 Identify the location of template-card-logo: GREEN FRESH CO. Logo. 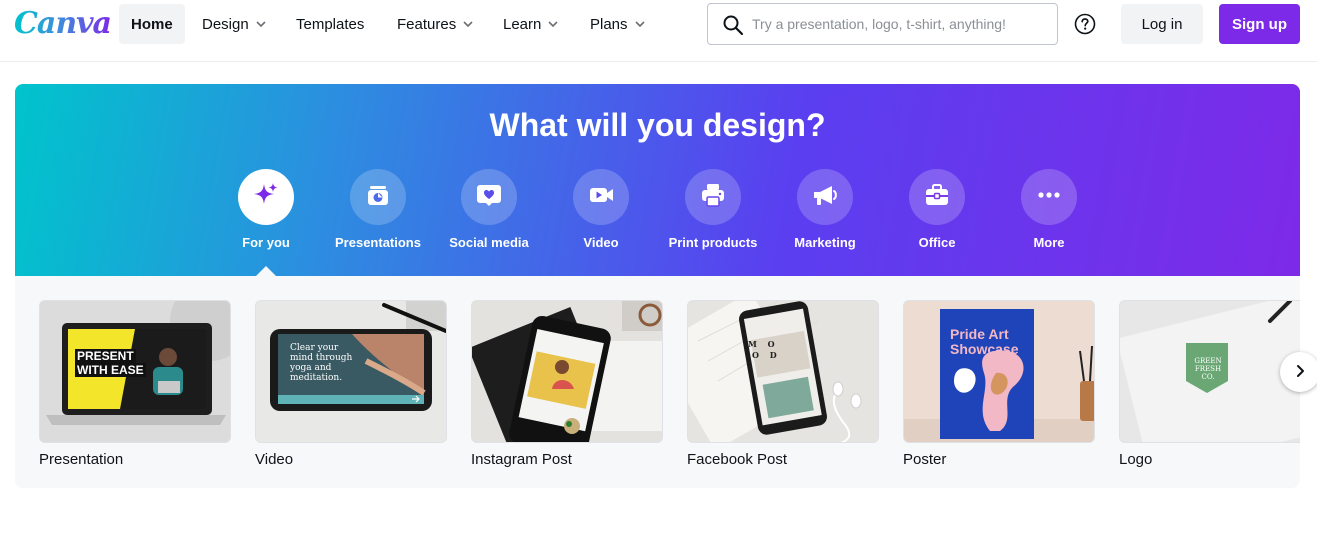
(1209, 384).